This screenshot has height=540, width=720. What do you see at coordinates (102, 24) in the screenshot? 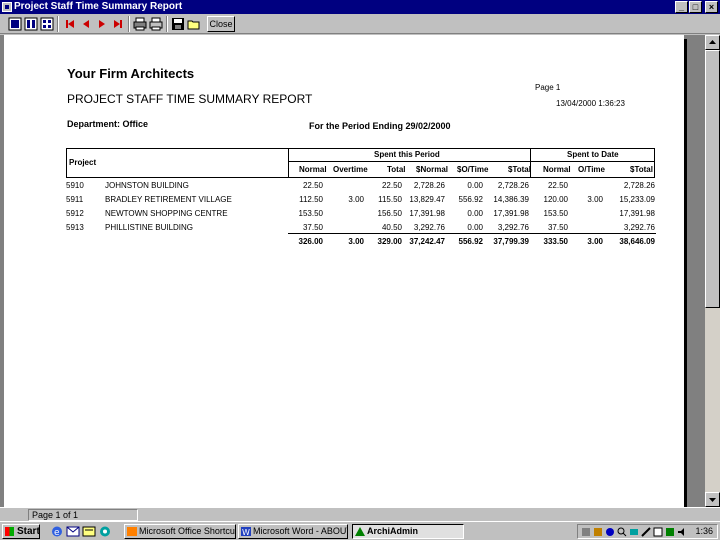
I see `next-page-icon` at bounding box center [102, 24].